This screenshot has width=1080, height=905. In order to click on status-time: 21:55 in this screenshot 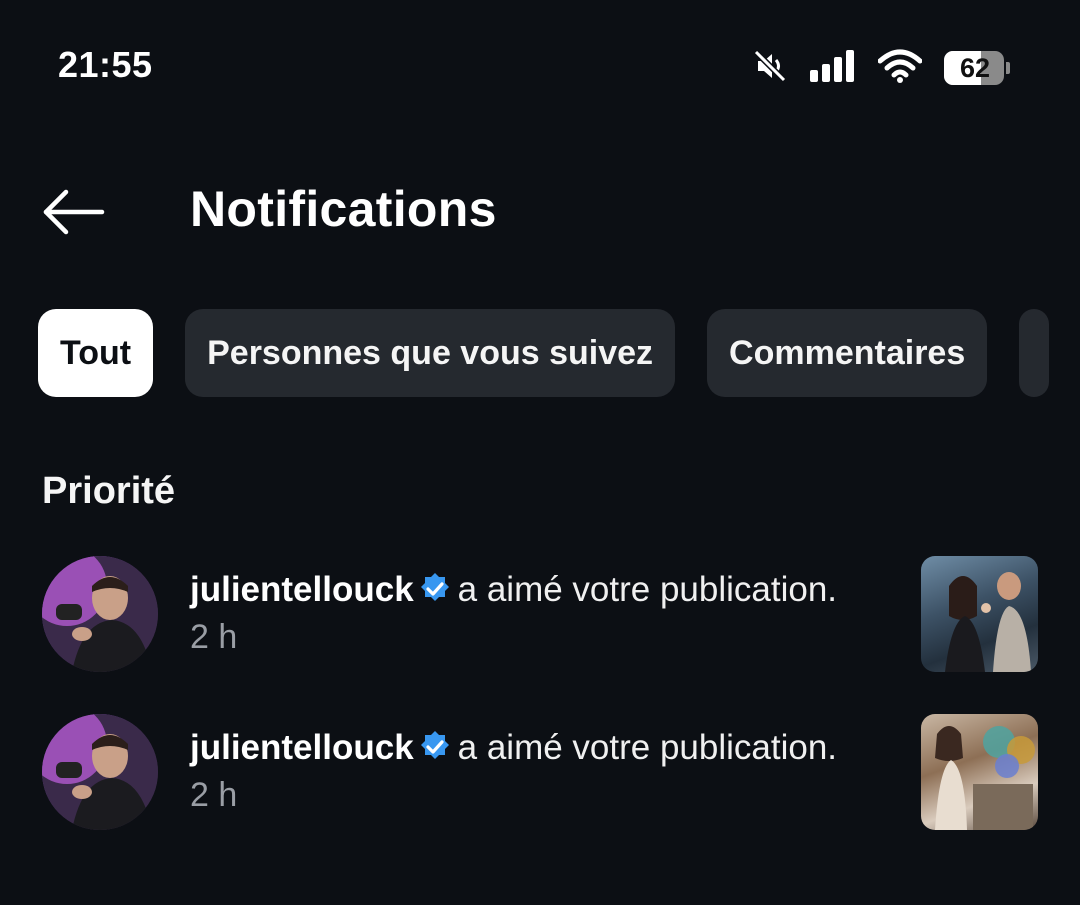, I will do `click(105, 64)`.